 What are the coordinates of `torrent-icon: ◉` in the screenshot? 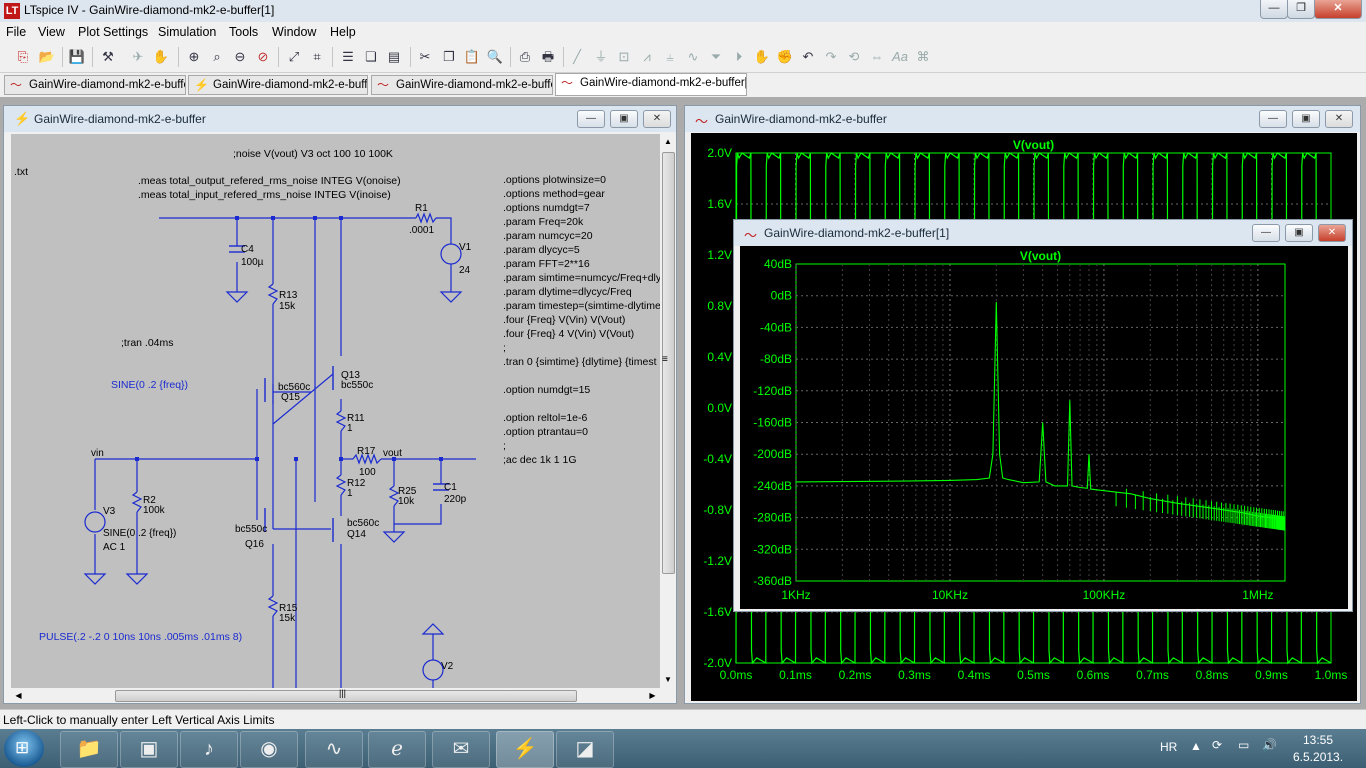 It's located at (269, 749).